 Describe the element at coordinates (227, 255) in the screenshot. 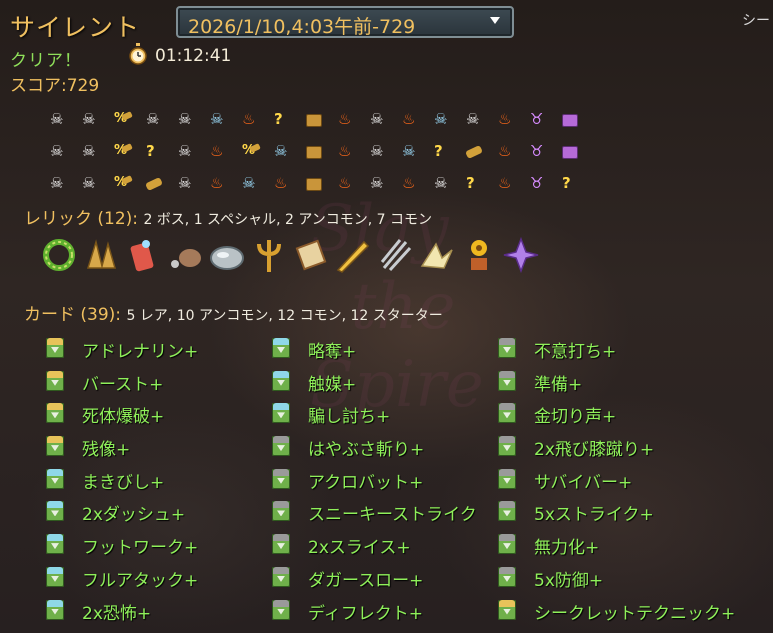

I see `smooth-stone-icon` at that location.